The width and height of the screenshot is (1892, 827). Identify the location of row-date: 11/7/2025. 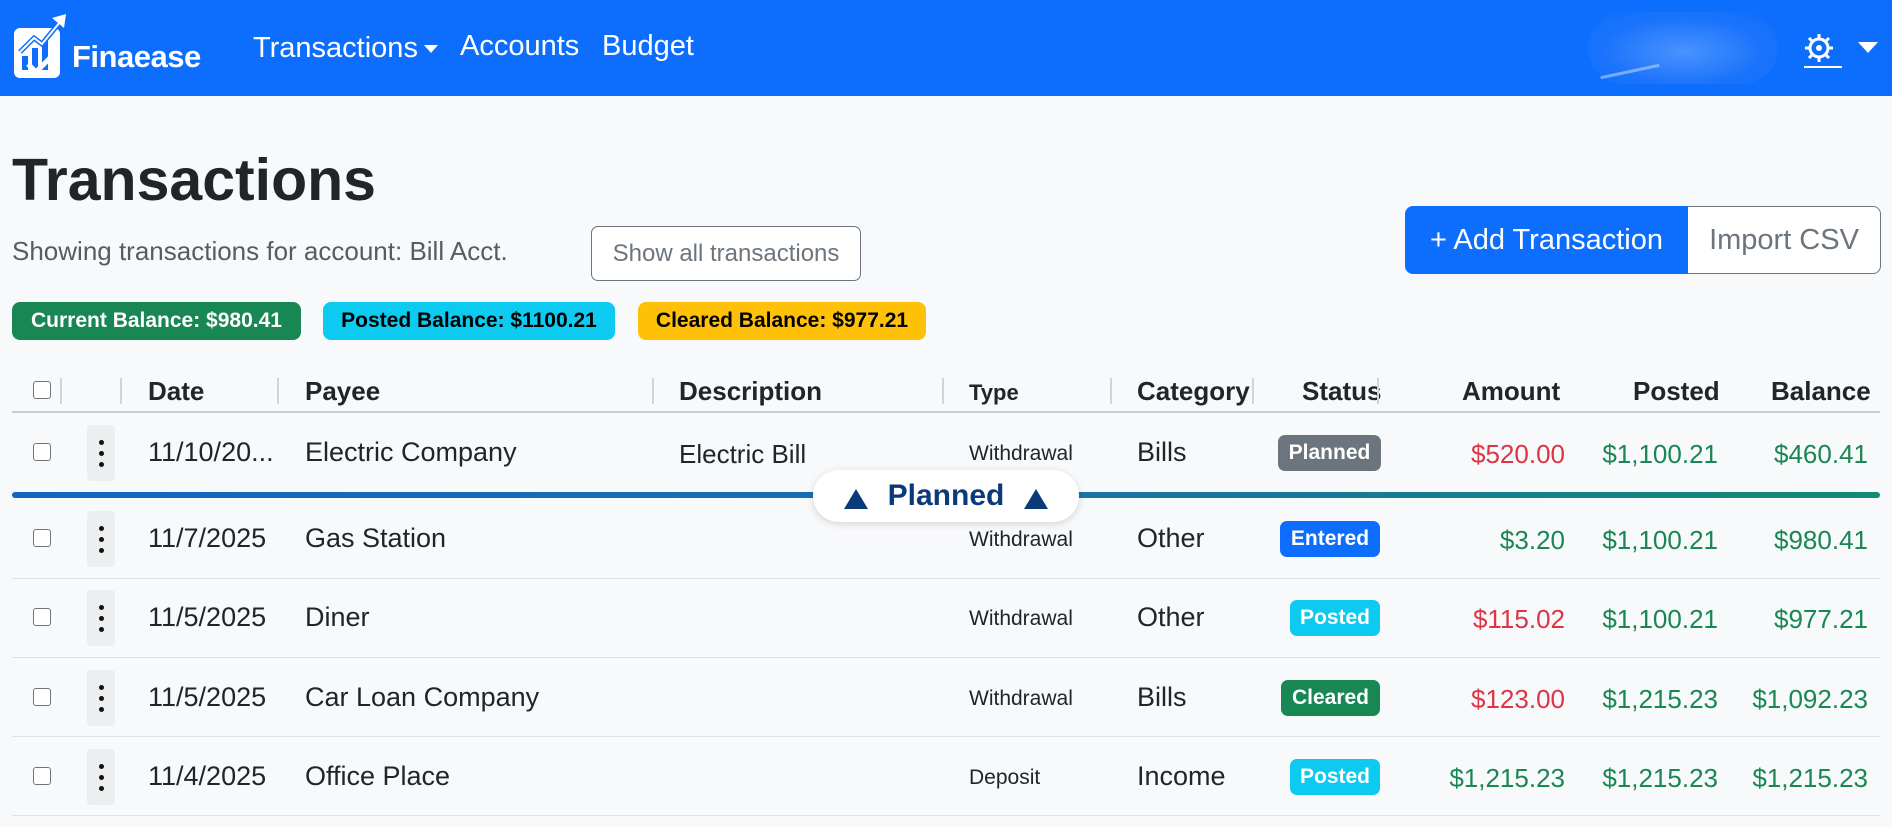
(207, 538).